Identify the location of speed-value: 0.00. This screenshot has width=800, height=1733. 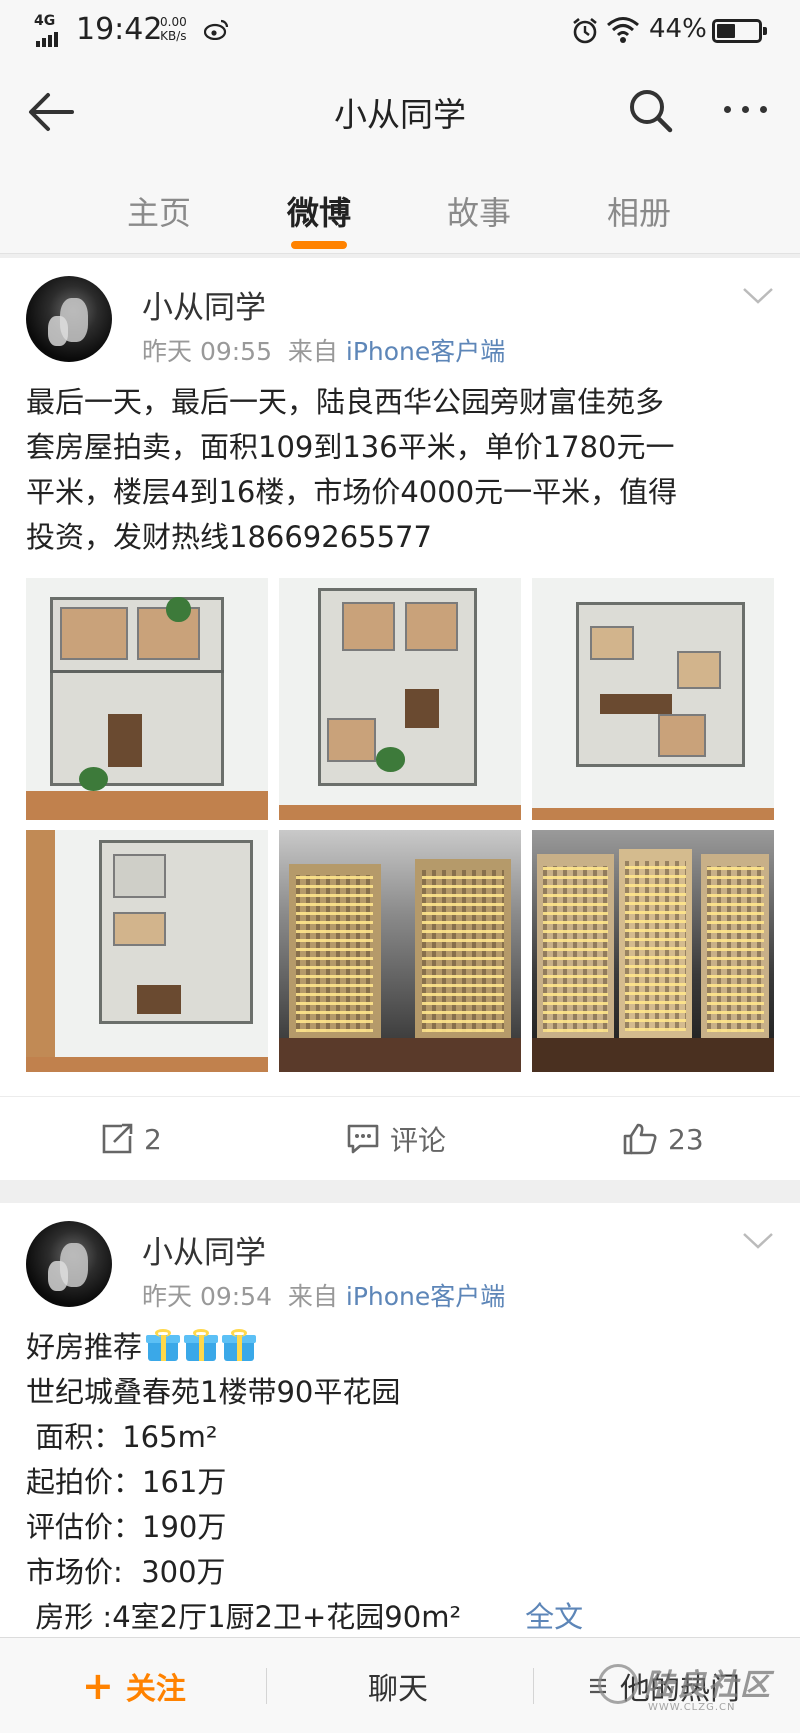
(173, 22).